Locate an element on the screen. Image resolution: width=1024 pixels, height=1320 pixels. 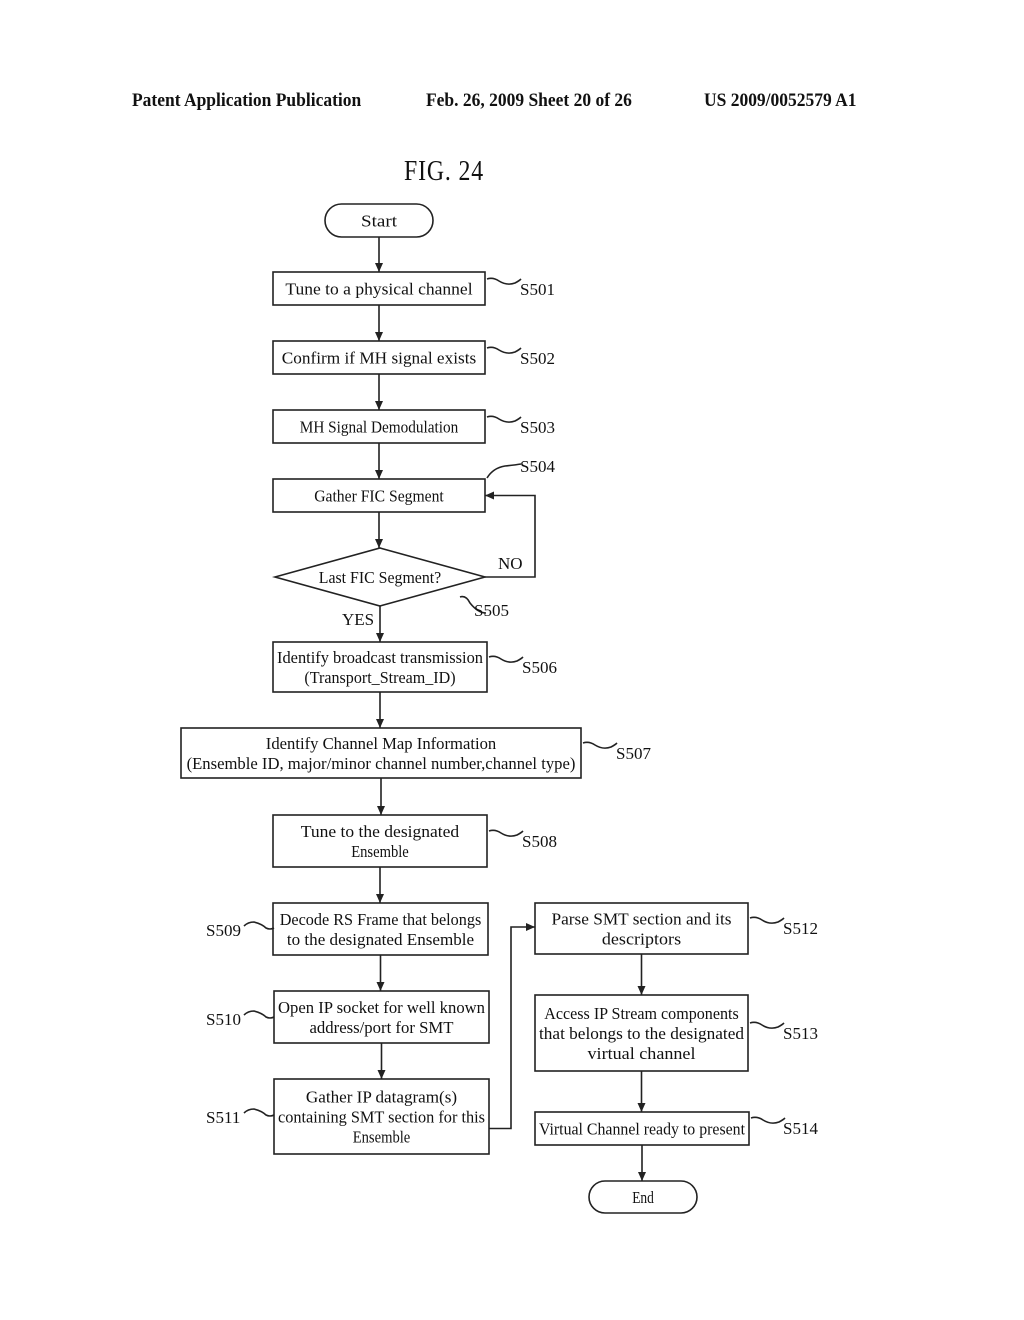
step-label: S509 is located at coordinates (223, 930).